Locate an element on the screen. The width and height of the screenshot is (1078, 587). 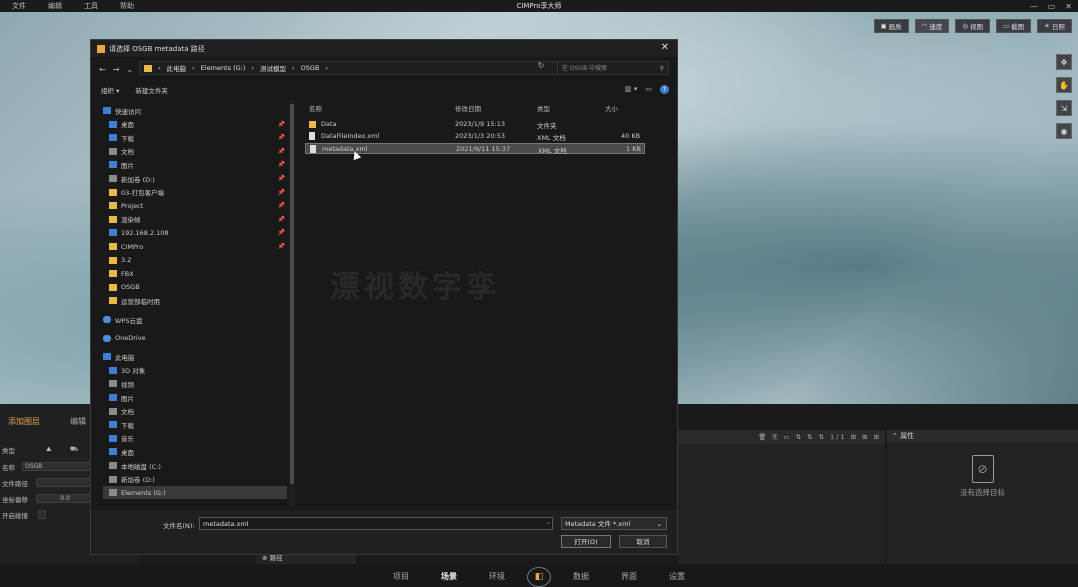
zoom-icon: ⇲ is located at coordinates (1064, 108).